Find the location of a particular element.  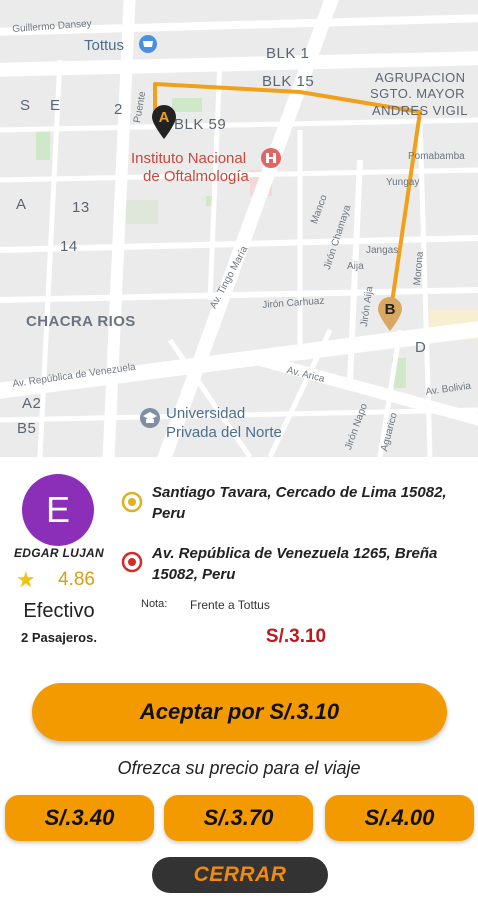

driver-avatar: E is located at coordinates (58, 510).